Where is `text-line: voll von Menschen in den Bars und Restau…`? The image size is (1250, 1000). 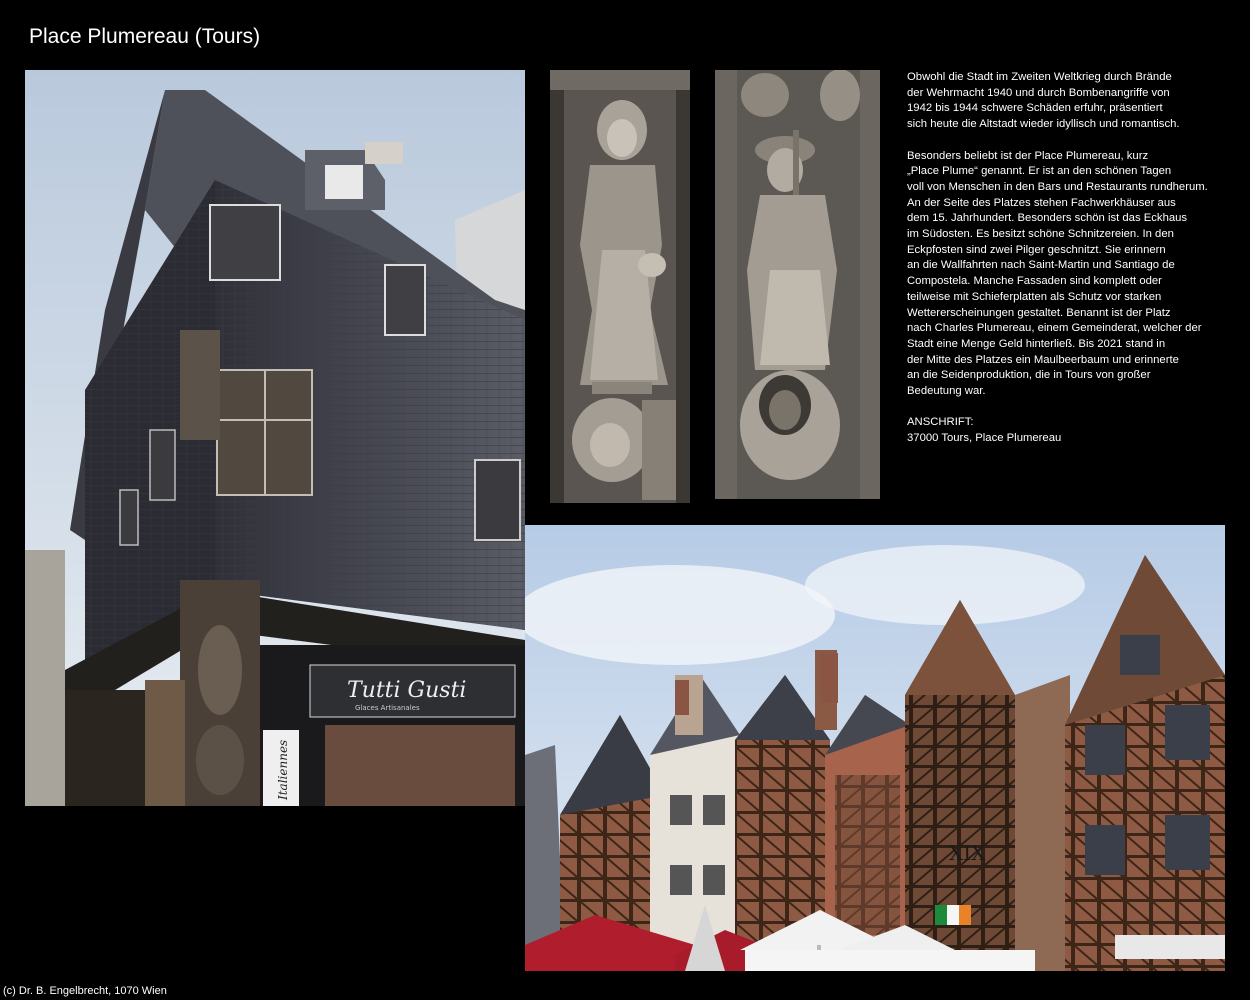
text-line: voll von Menschen in den Bars und Restau… is located at coordinates (1057, 186).